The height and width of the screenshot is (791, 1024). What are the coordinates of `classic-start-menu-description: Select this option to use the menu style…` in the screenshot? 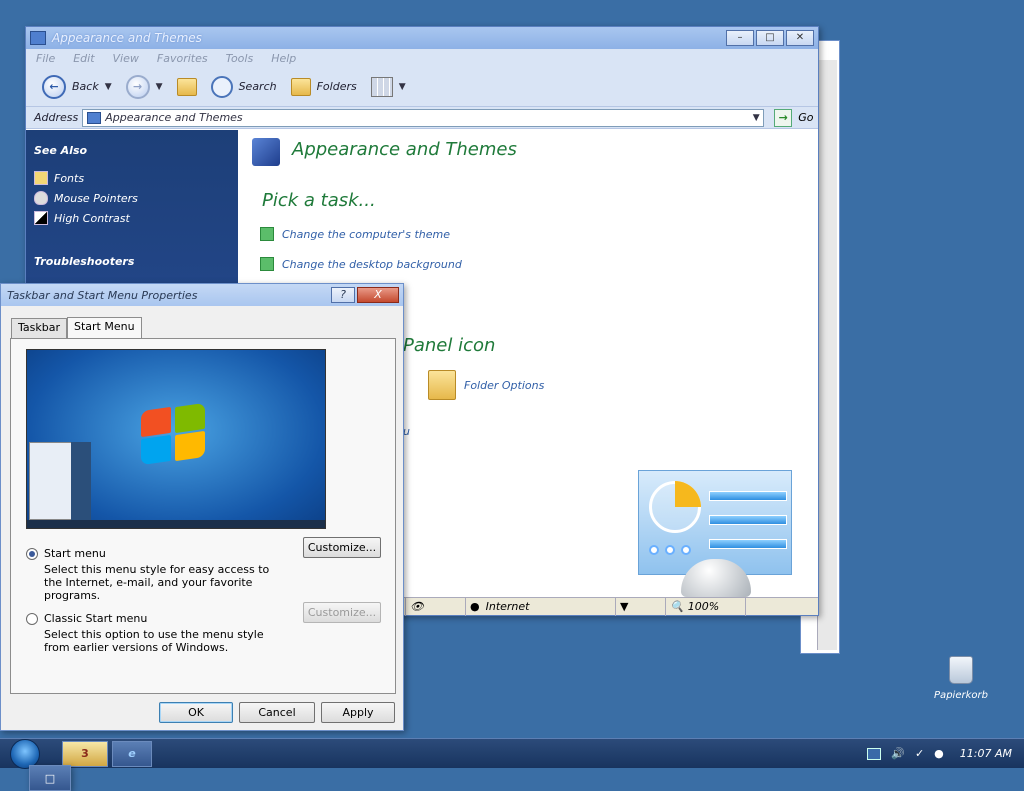 It's located at (154, 641).